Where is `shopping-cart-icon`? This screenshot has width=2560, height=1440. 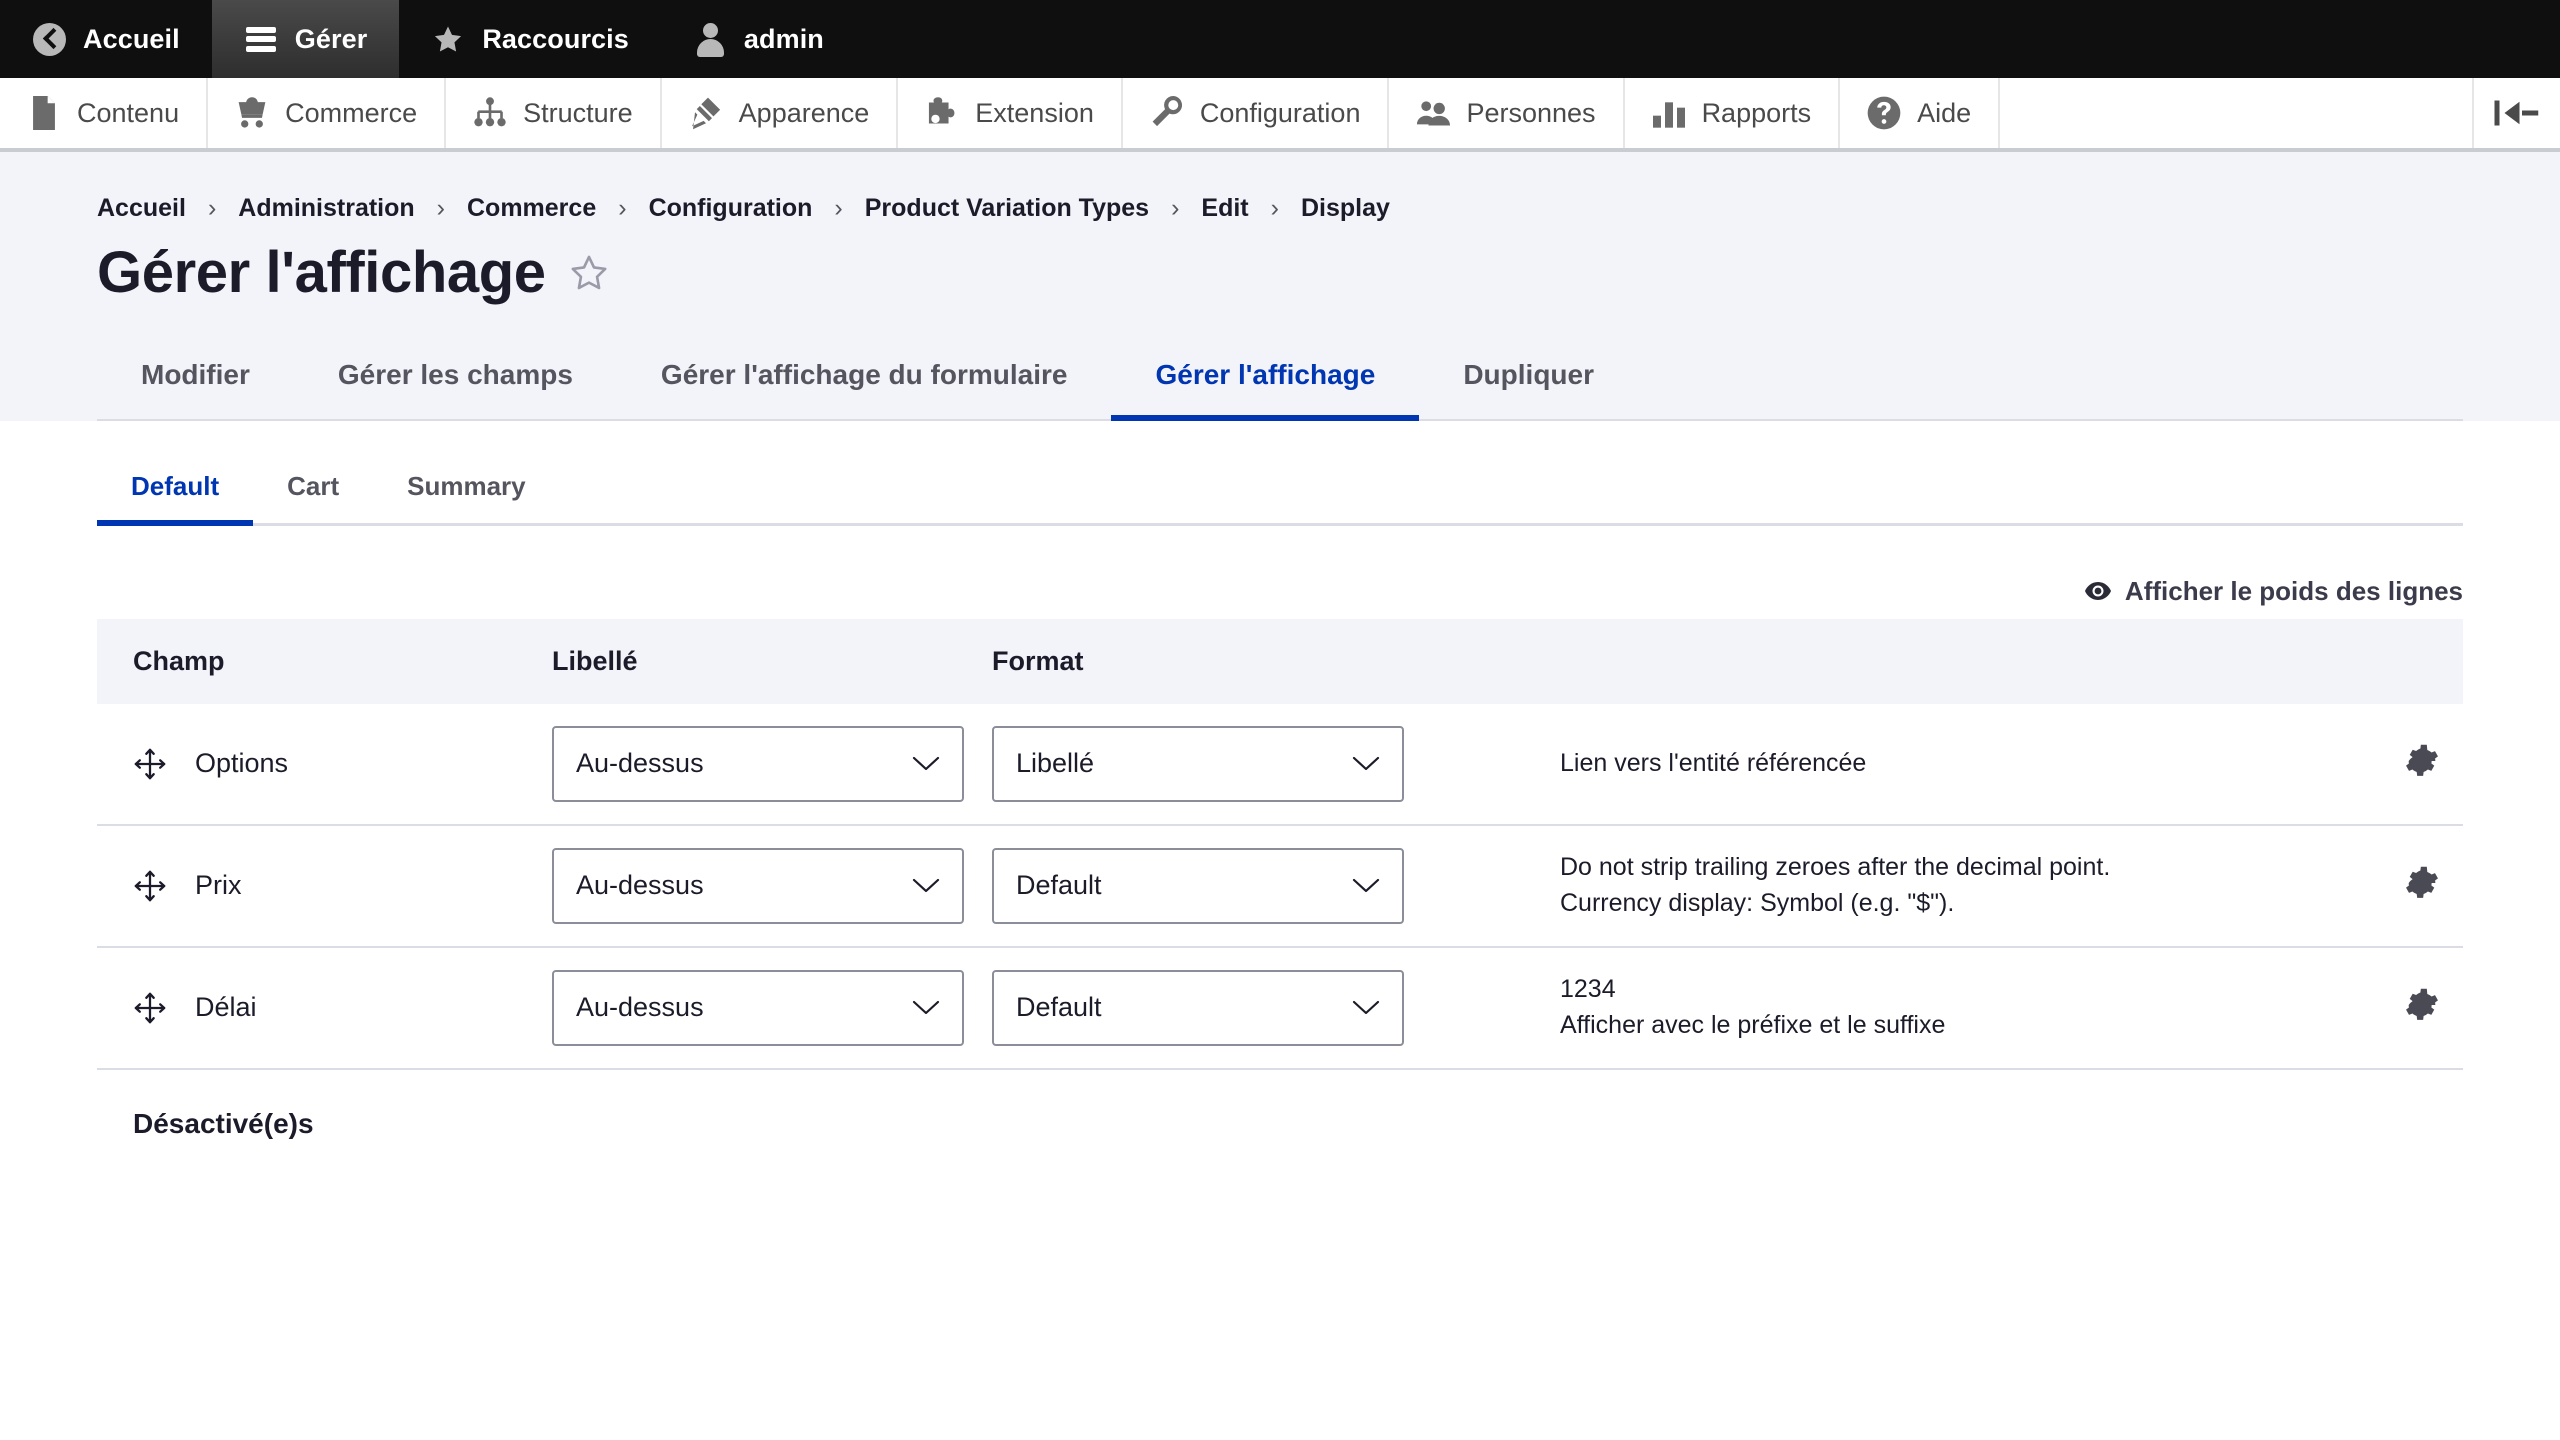 shopping-cart-icon is located at coordinates (252, 113).